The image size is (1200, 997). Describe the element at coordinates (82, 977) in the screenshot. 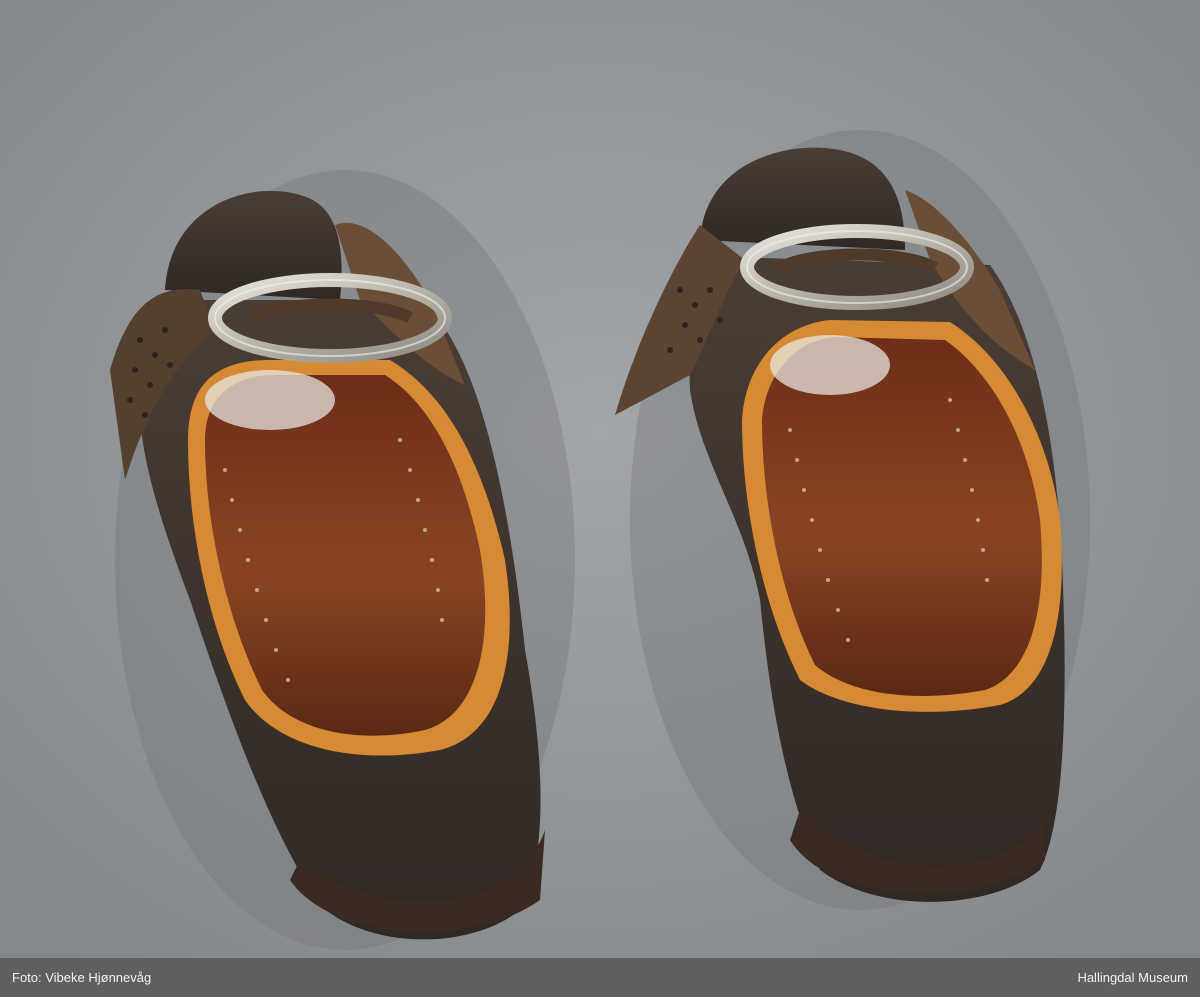

I see `photo-credit: Foto: Vibeke Hjønnevåg` at that location.